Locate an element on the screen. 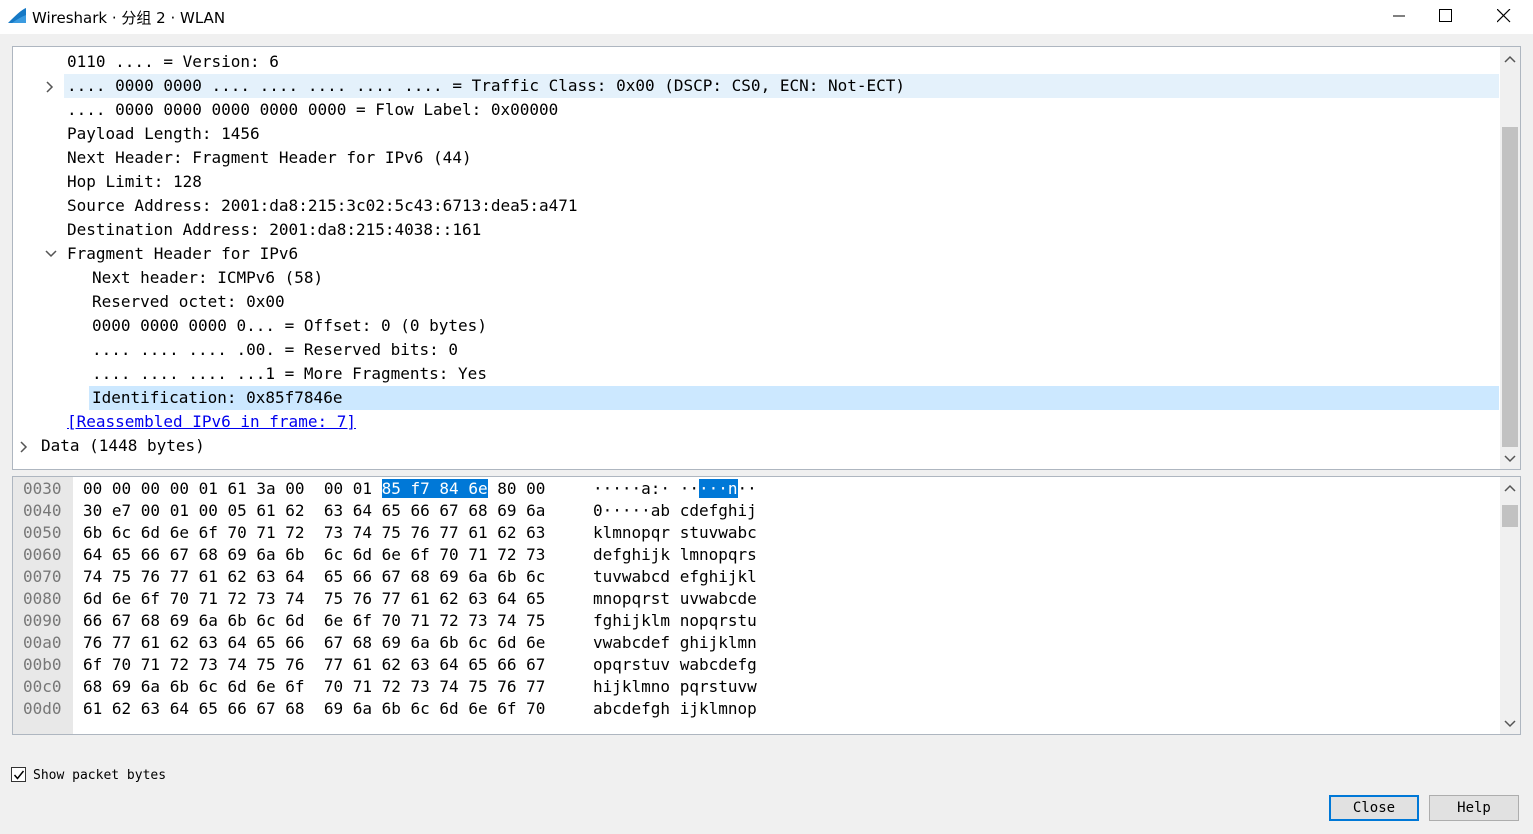 This screenshot has width=1533, height=834. hex-bytes-selected: 85 f7 84 6e is located at coordinates (434, 488).